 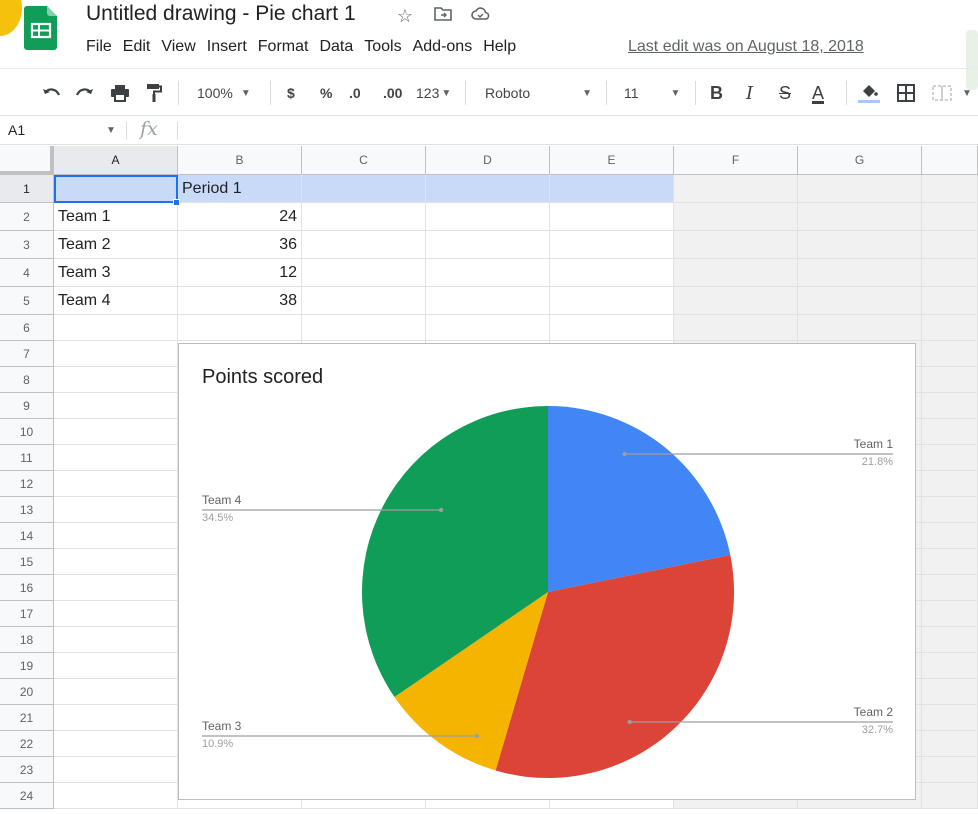 I want to click on cell-a11, so click(x=116, y=458).